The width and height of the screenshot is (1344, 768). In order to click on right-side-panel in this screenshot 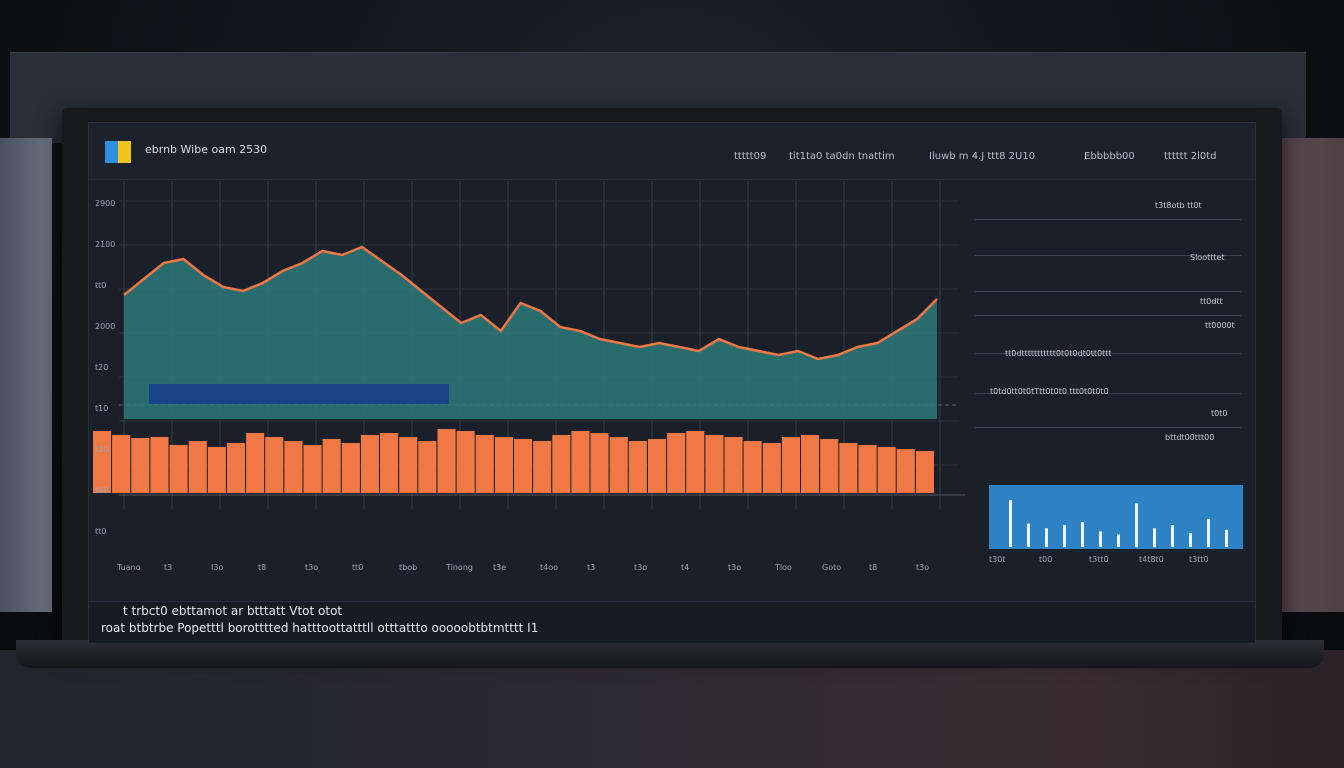, I will do `click(1311, 375)`.